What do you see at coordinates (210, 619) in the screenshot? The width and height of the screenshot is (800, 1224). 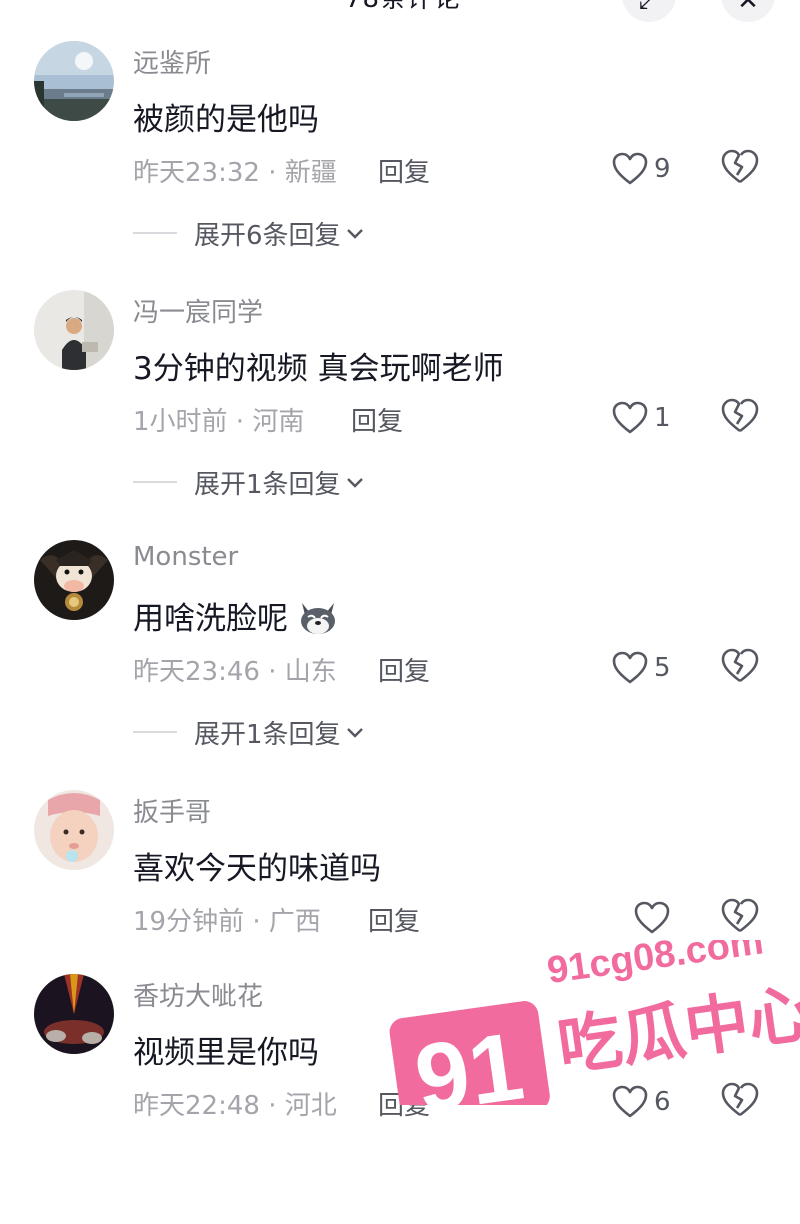 I see `comment-text-content: 用啥洗脸呢` at bounding box center [210, 619].